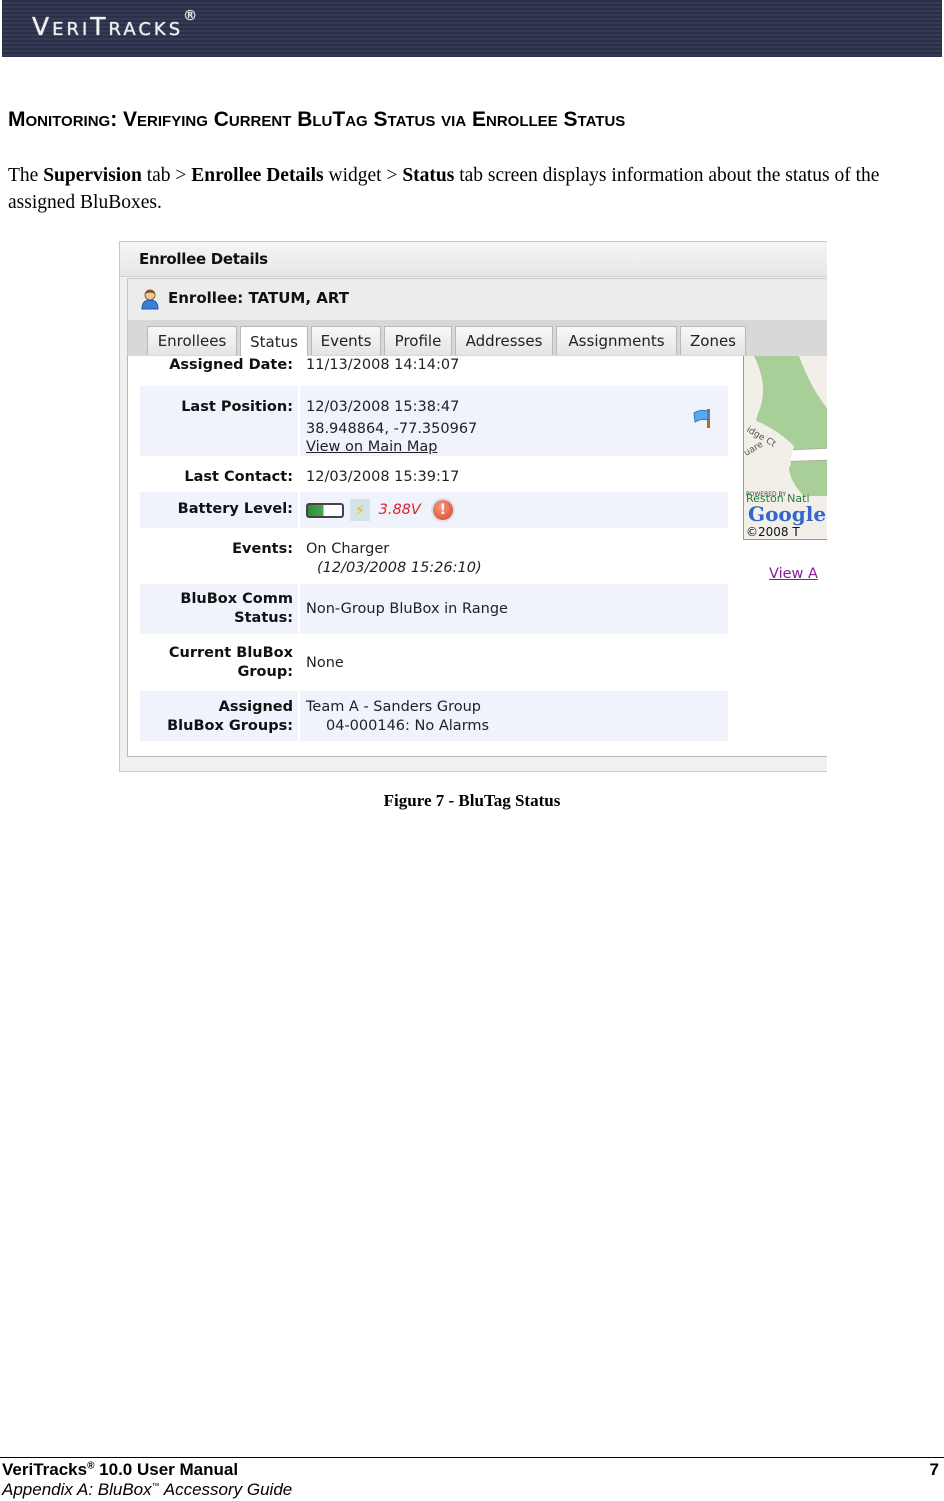  What do you see at coordinates (407, 609) in the screenshot?
I see `comm-status-value: Non-Group BluBox in Range` at bounding box center [407, 609].